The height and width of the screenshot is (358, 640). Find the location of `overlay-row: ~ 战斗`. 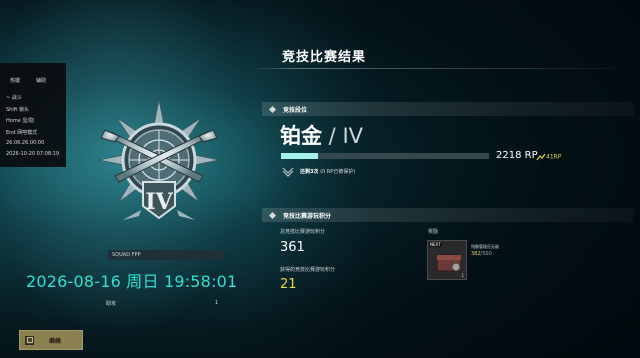

overlay-row: ~ 战斗 is located at coordinates (14, 98).